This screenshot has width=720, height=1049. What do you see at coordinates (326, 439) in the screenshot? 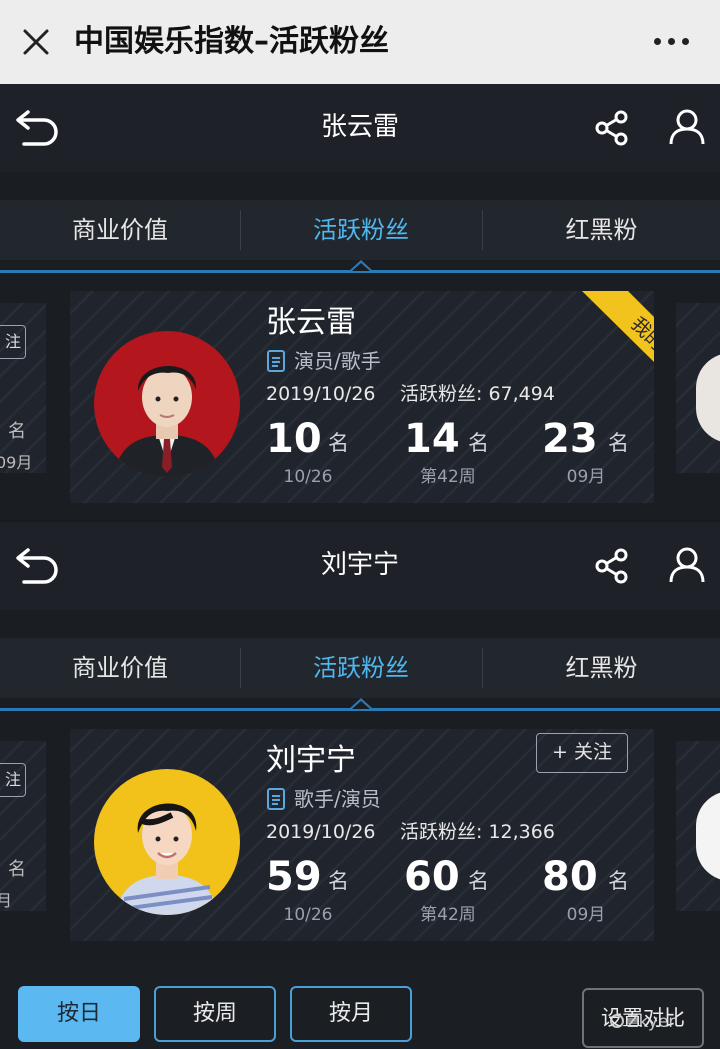
I see `rank-daily: 10 名` at bounding box center [326, 439].